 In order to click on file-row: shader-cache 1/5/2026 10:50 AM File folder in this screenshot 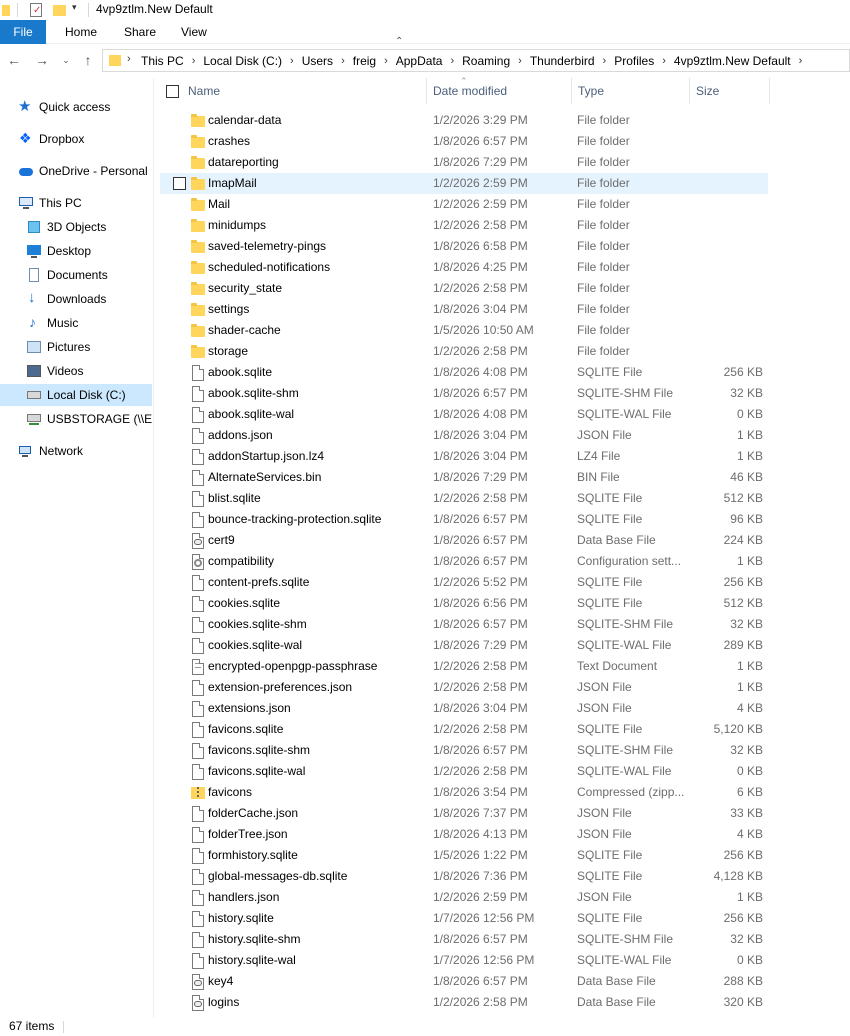, I will do `click(464, 330)`.